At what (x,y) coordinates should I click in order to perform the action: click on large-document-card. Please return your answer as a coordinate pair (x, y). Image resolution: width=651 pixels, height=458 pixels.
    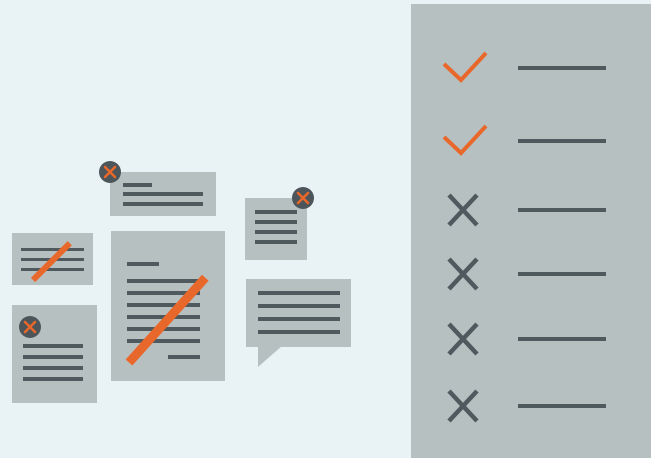
    Looking at the image, I should click on (168, 306).